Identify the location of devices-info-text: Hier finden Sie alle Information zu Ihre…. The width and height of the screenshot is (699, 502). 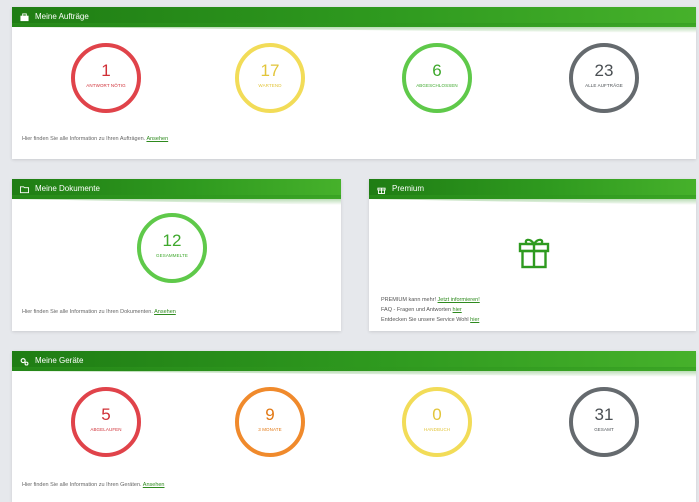
(82, 485).